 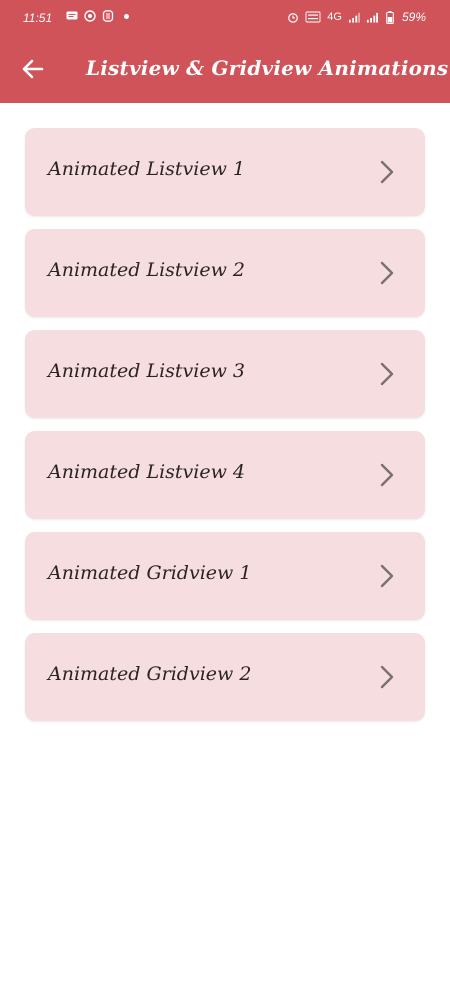 I want to click on list-item-animated-listview-4: Animated Listview 4, so click(x=225, y=475).